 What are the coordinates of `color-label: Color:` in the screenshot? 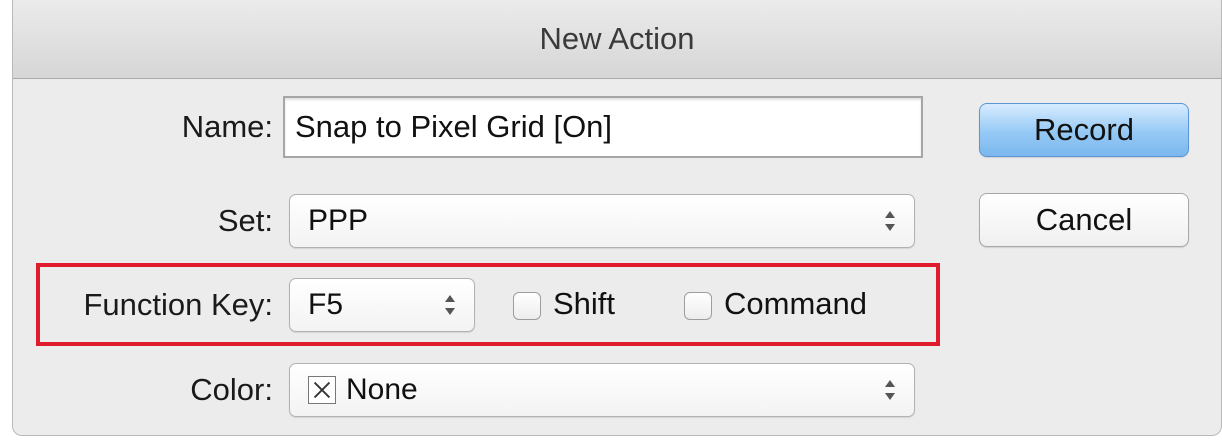 It's located at (231, 389).